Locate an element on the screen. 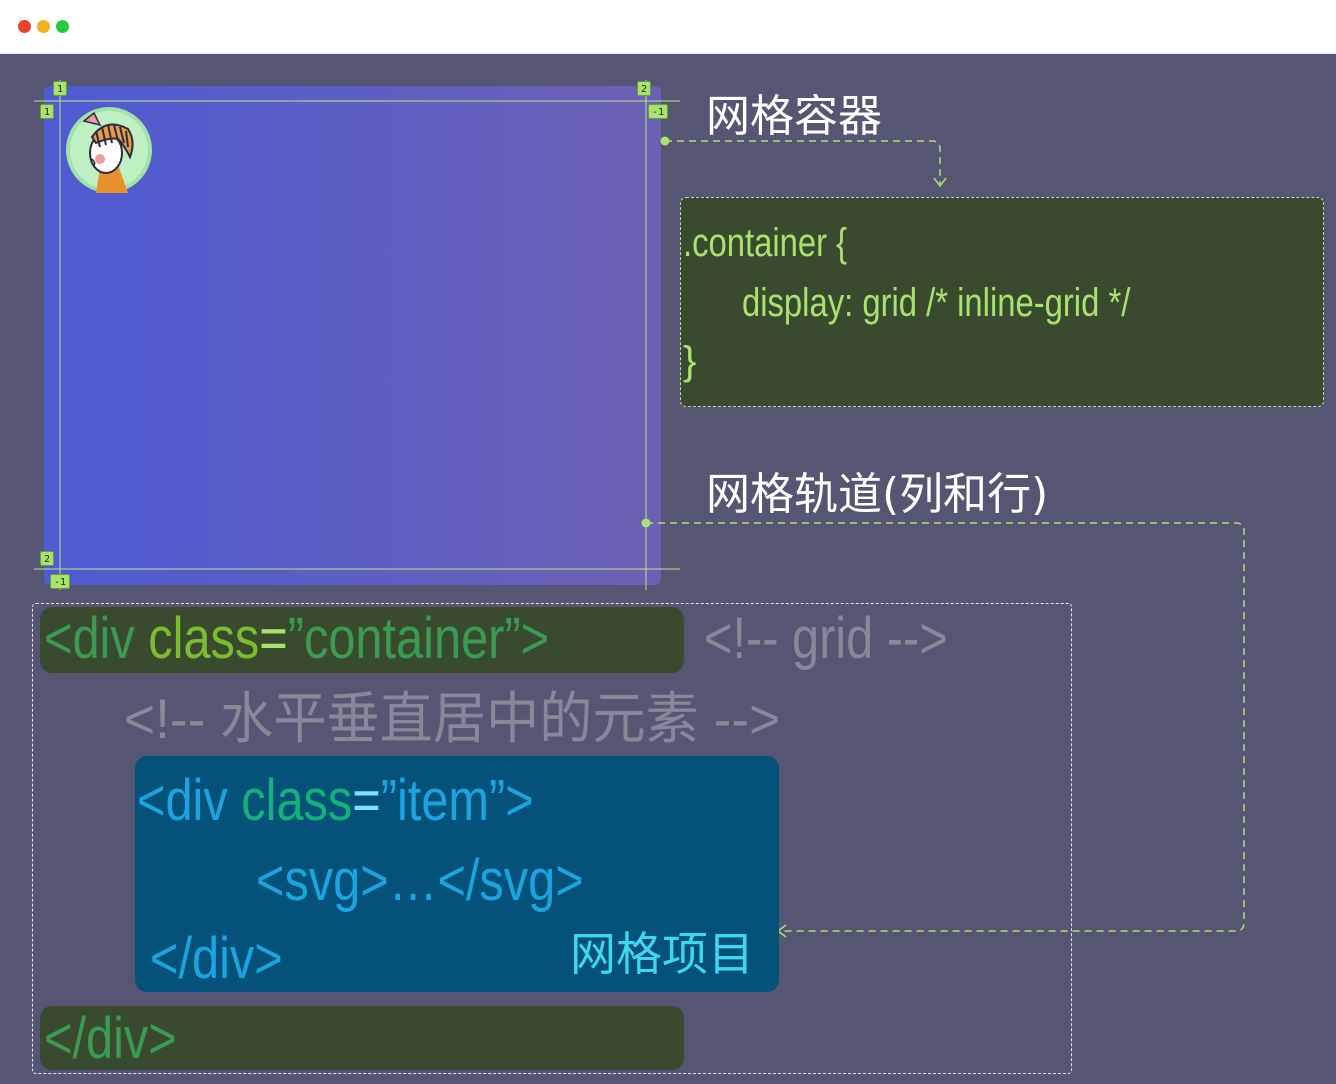 This screenshot has width=1336, height=1084. code-value: ”container”> is located at coordinates (418, 638).